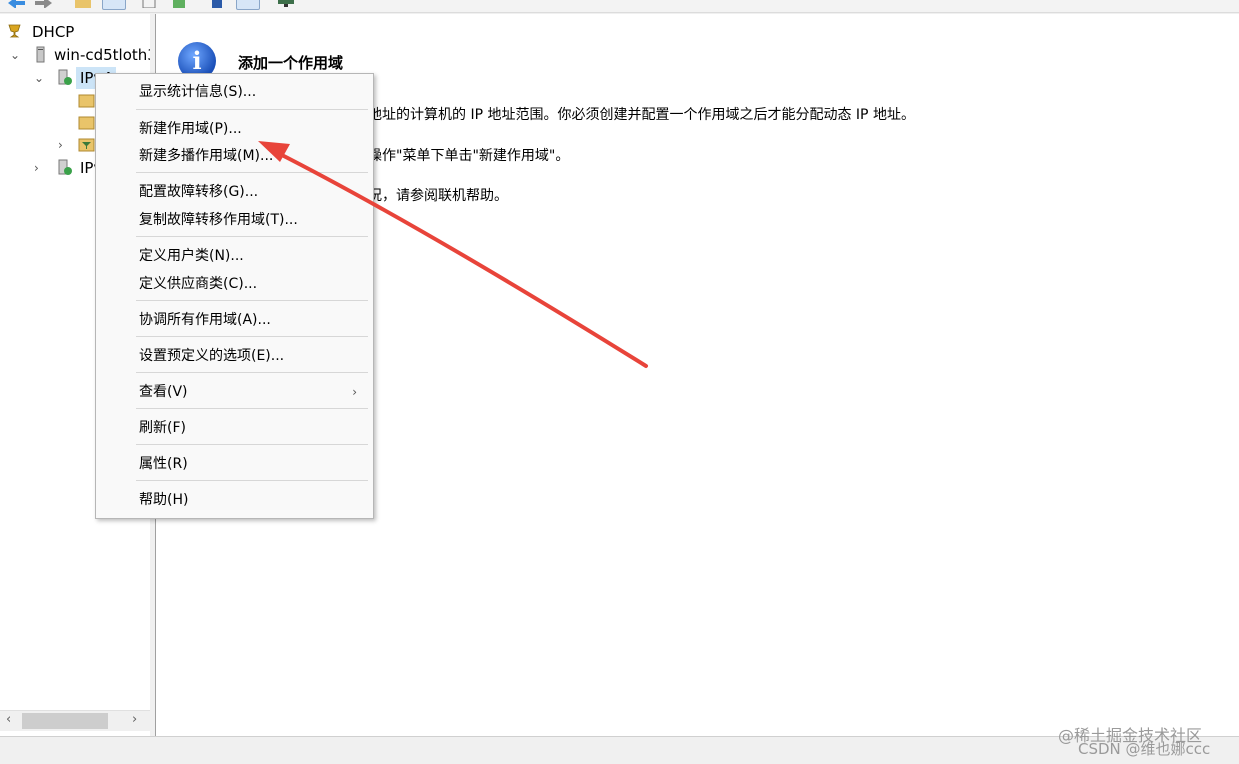 The image size is (1239, 764). I want to click on dhcp-icon, so click(14, 31).